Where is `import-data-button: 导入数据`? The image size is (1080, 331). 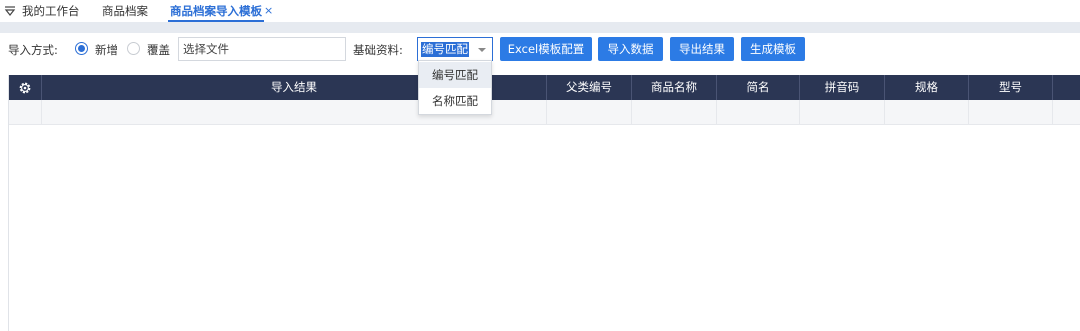 import-data-button: 导入数据 is located at coordinates (630, 49).